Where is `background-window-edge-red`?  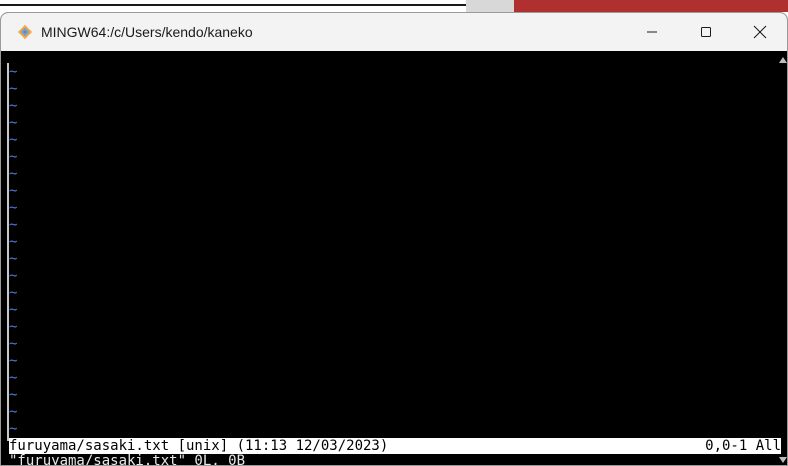 background-window-edge-red is located at coordinates (651, 6).